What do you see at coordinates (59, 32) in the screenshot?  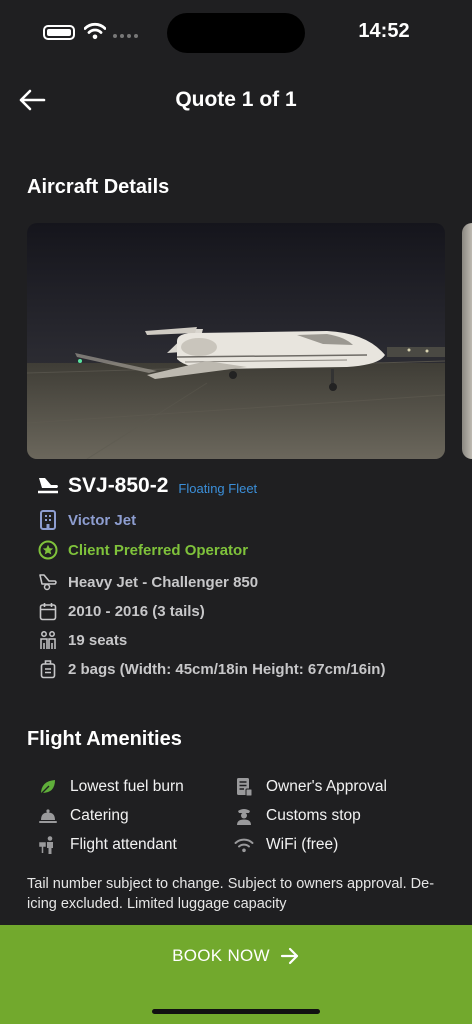 I see `battery-icon` at bounding box center [59, 32].